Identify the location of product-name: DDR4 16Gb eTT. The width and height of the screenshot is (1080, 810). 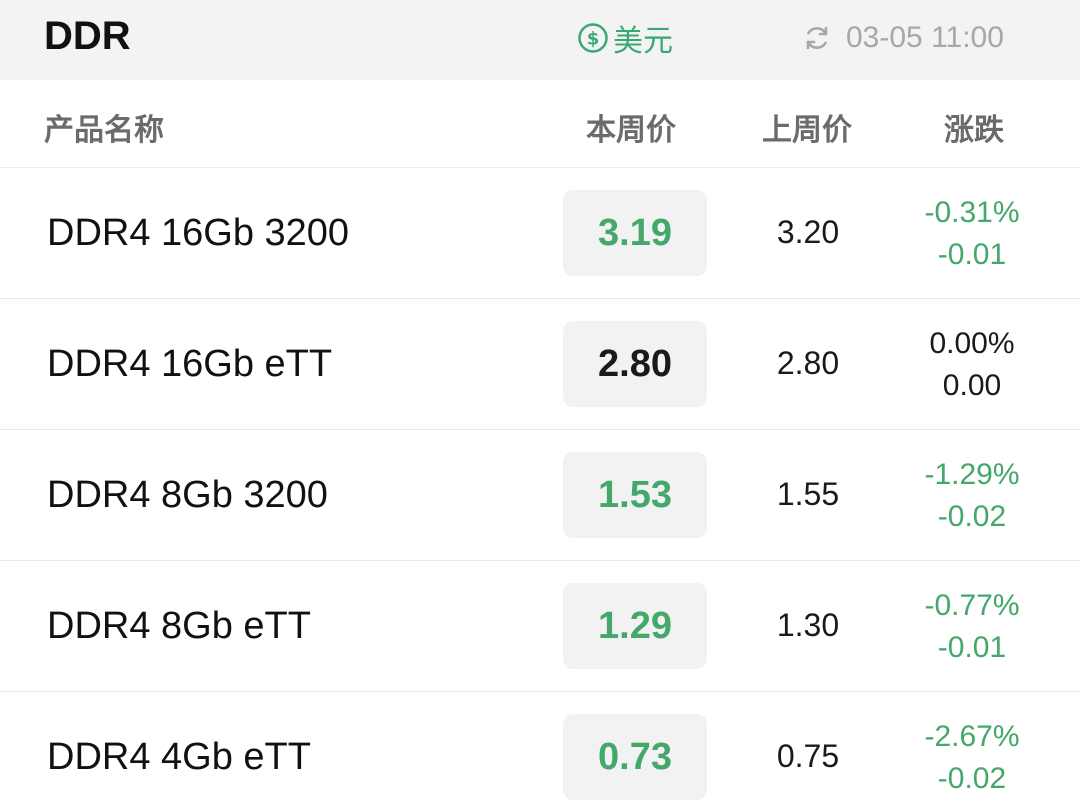
(190, 364).